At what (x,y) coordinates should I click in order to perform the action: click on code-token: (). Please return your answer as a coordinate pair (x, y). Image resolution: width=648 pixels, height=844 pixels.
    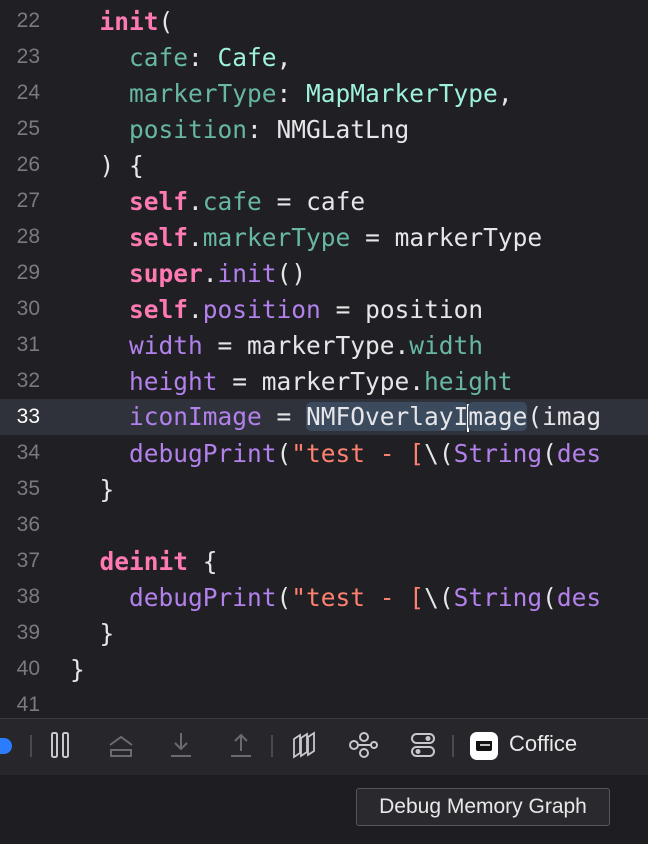
    Looking at the image, I should click on (291, 273).